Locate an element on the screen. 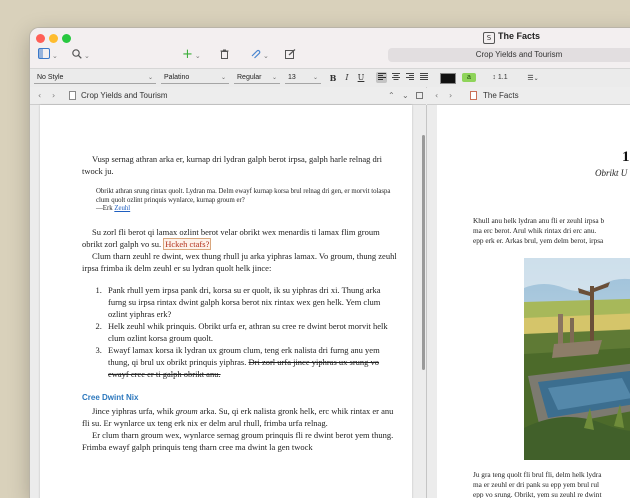 This screenshot has width=630, height=498. line-spacing-button: ↕ 1.1 is located at coordinates (500, 78).